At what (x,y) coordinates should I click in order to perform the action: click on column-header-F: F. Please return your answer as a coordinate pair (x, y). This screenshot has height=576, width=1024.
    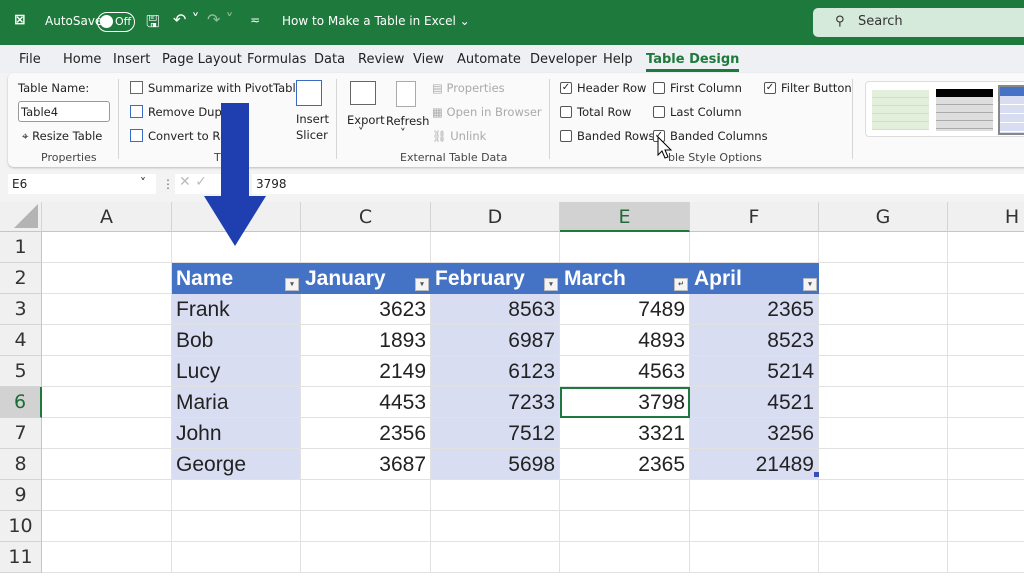
    Looking at the image, I should click on (754, 217).